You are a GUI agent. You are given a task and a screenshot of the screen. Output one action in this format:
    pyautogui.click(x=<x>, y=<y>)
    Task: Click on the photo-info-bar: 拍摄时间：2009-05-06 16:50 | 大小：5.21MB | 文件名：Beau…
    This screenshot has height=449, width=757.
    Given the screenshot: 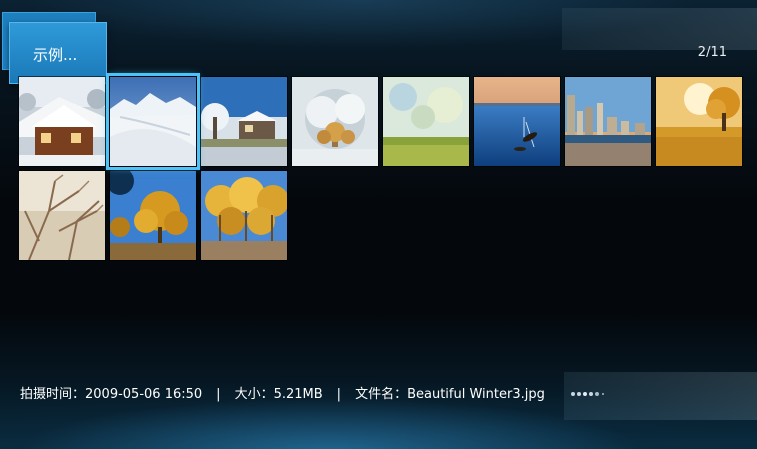 What is the action you would take?
    pyautogui.click(x=282, y=392)
    